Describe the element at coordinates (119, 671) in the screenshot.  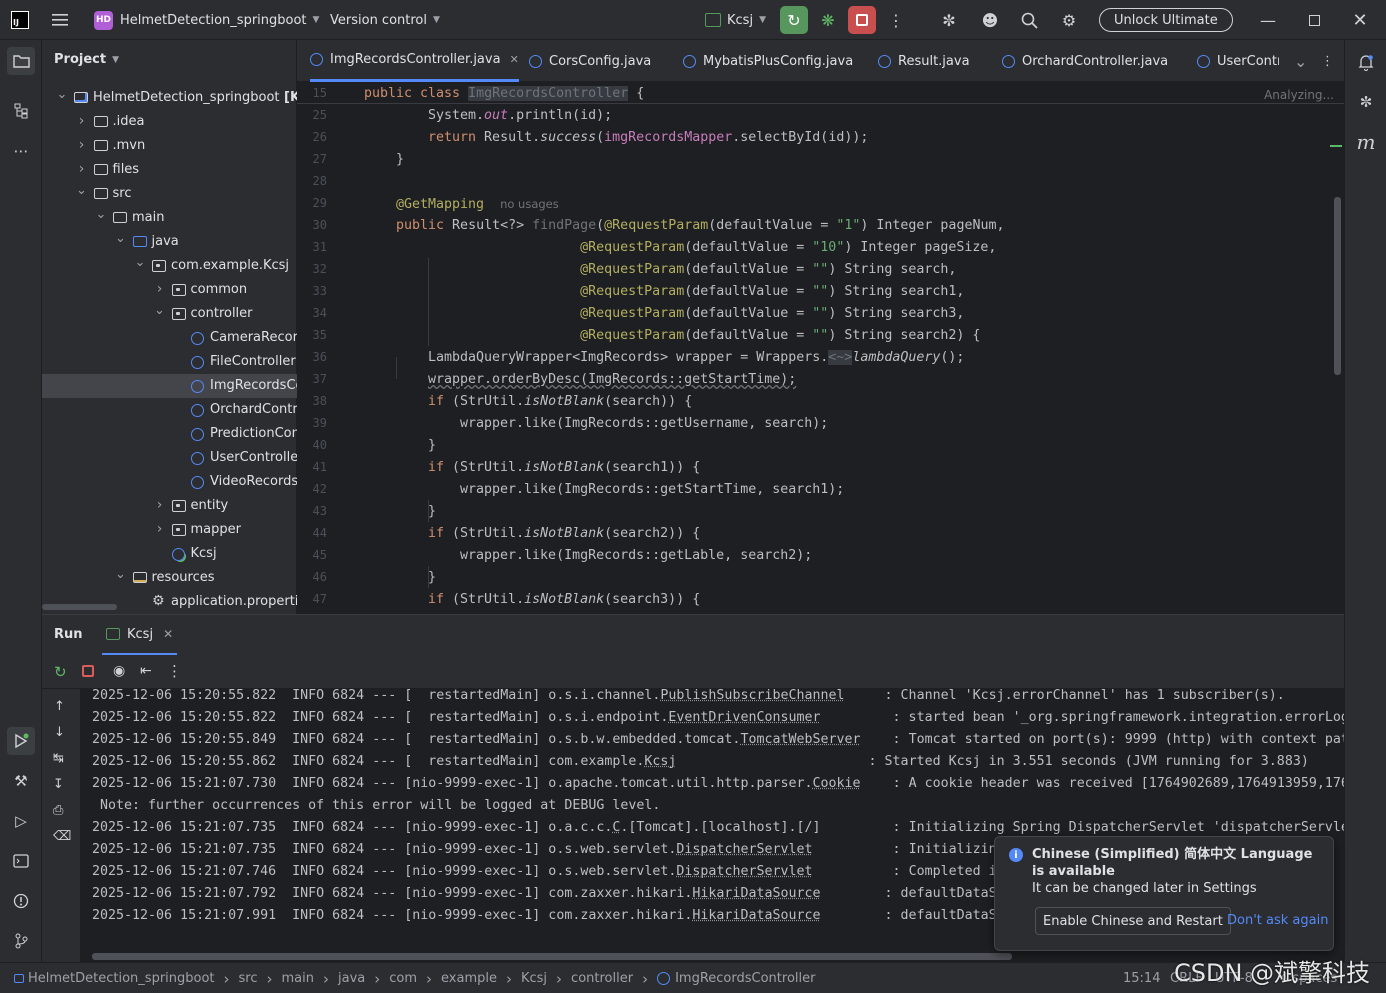
I see `camera-snapshot-icon: ◉` at that location.